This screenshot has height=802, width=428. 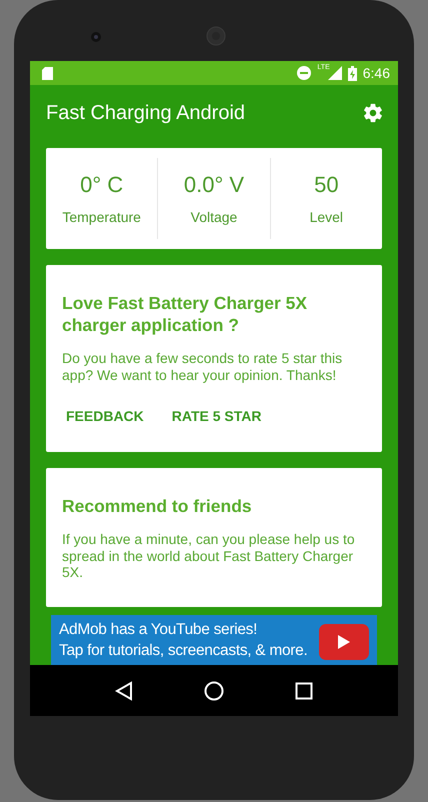 I want to click on stat-value: 50, so click(x=326, y=185).